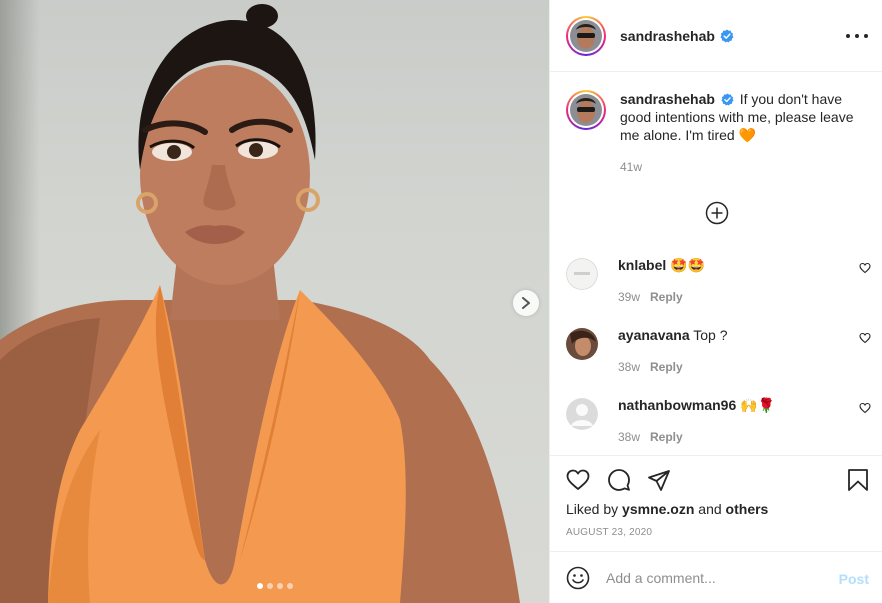 The height and width of the screenshot is (603, 882). Describe the element at coordinates (274, 586) in the screenshot. I see `carousel-indicator` at that location.